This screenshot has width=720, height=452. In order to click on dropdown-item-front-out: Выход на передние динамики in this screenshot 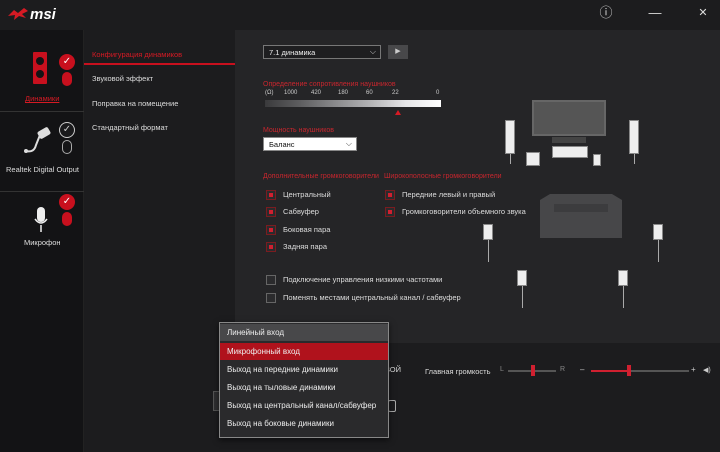, I will do `click(304, 369)`.